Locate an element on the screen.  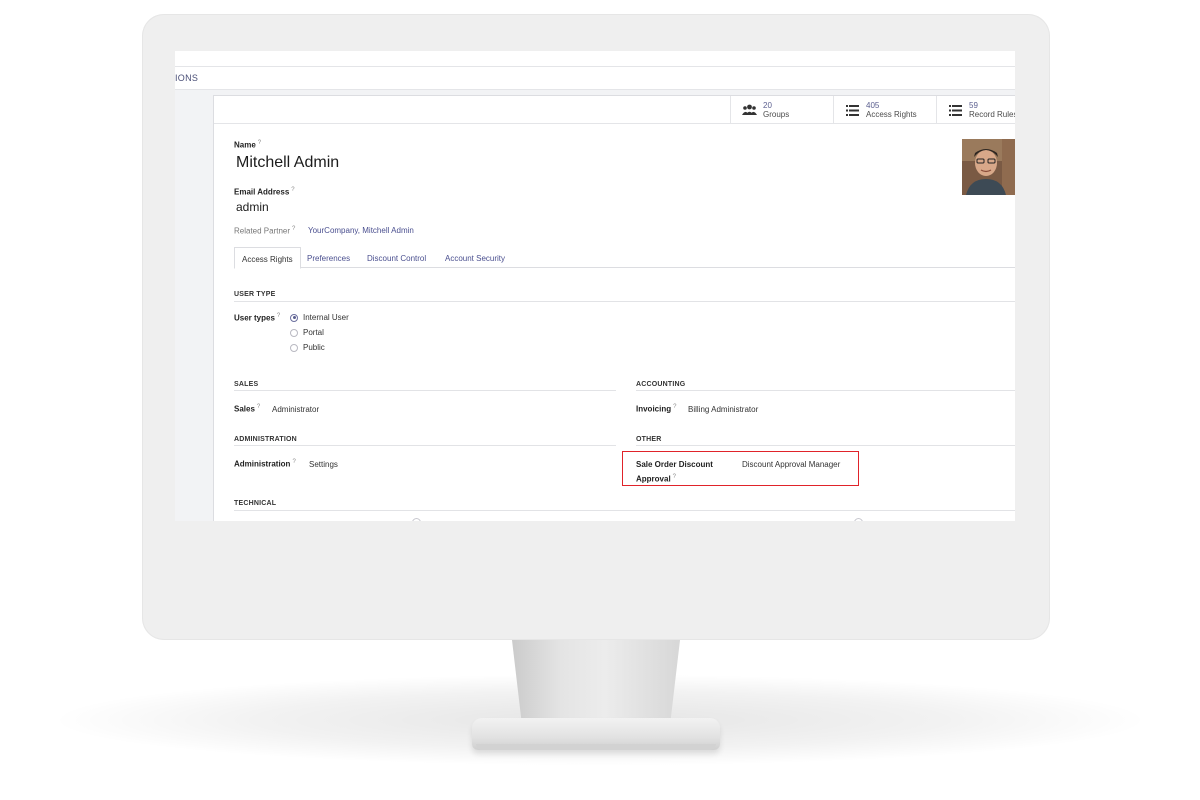
top-bar is located at coordinates (595, 58).